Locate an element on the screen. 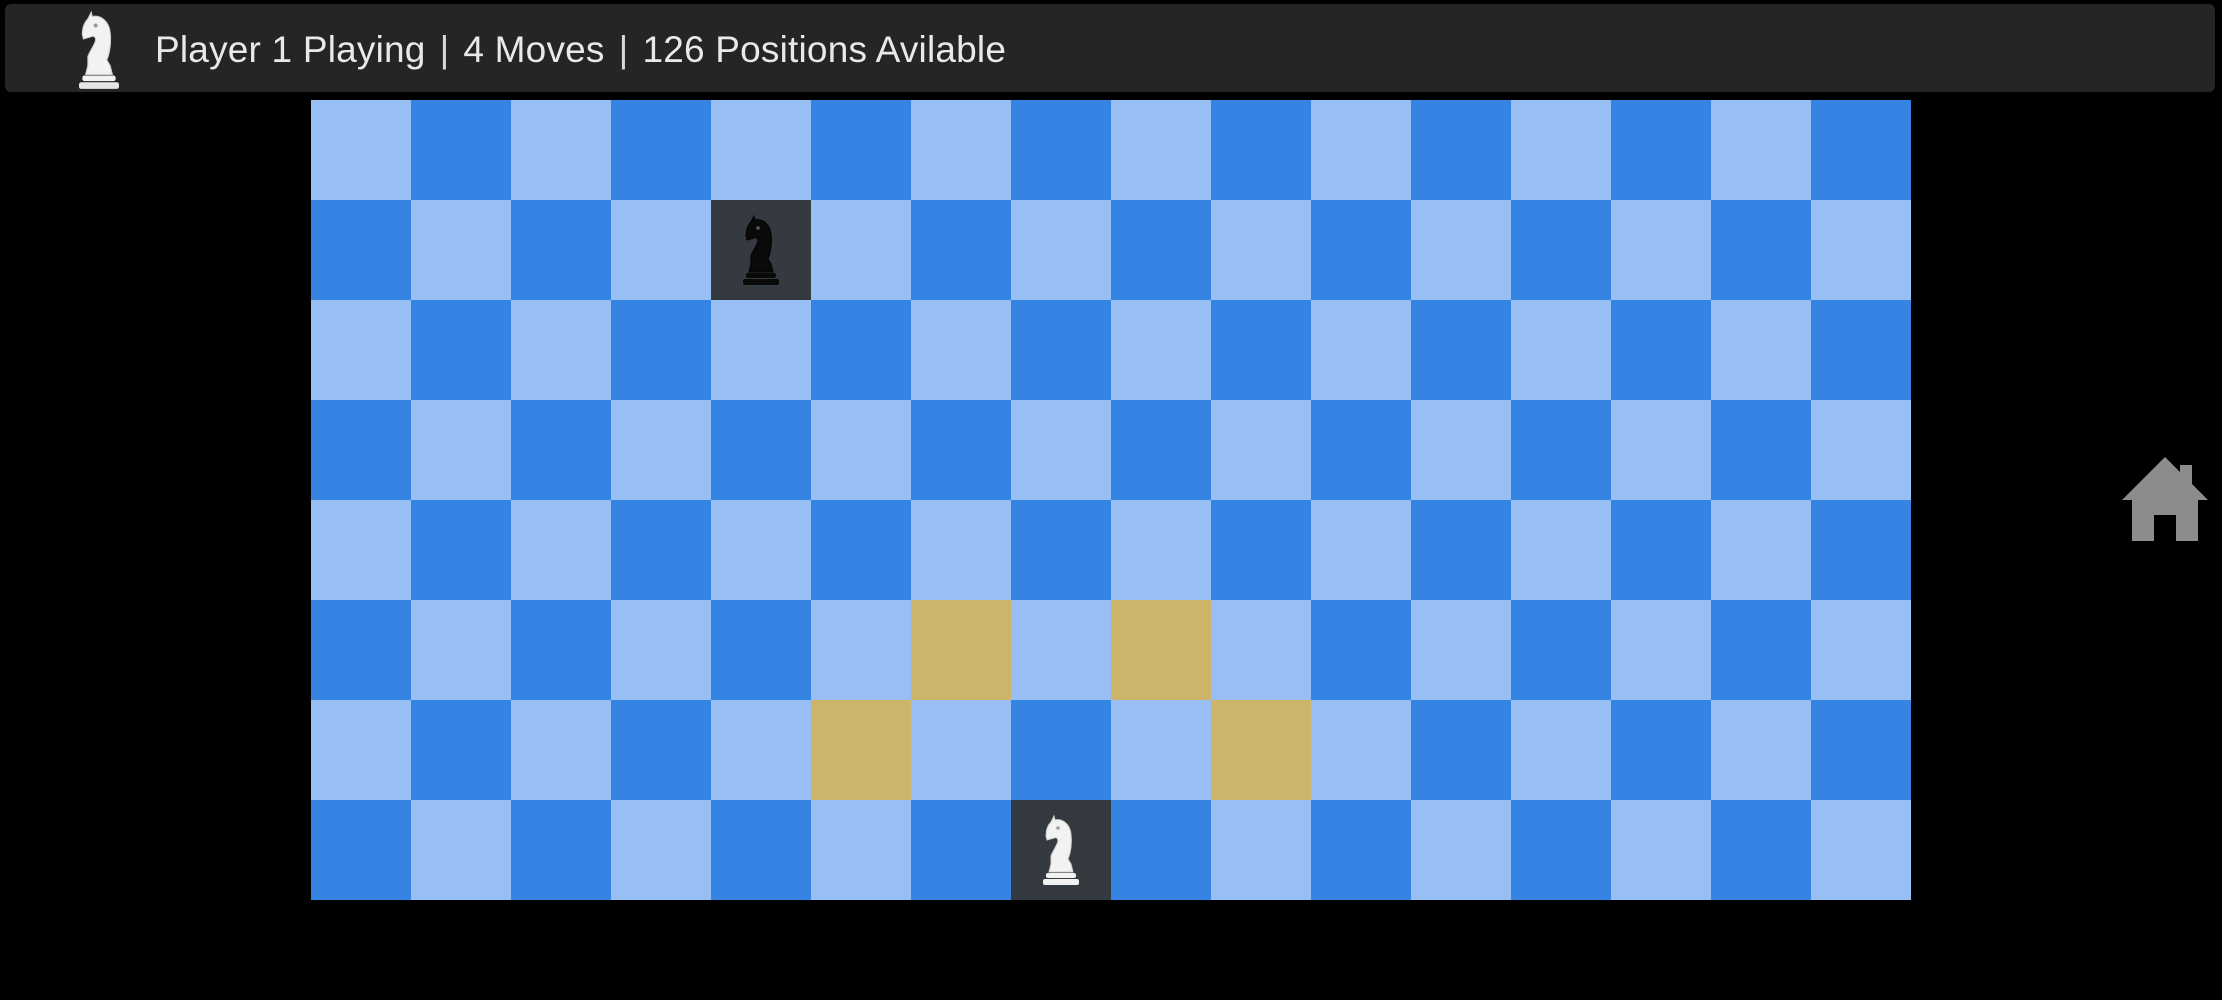  home-button is located at coordinates (2165, 499).